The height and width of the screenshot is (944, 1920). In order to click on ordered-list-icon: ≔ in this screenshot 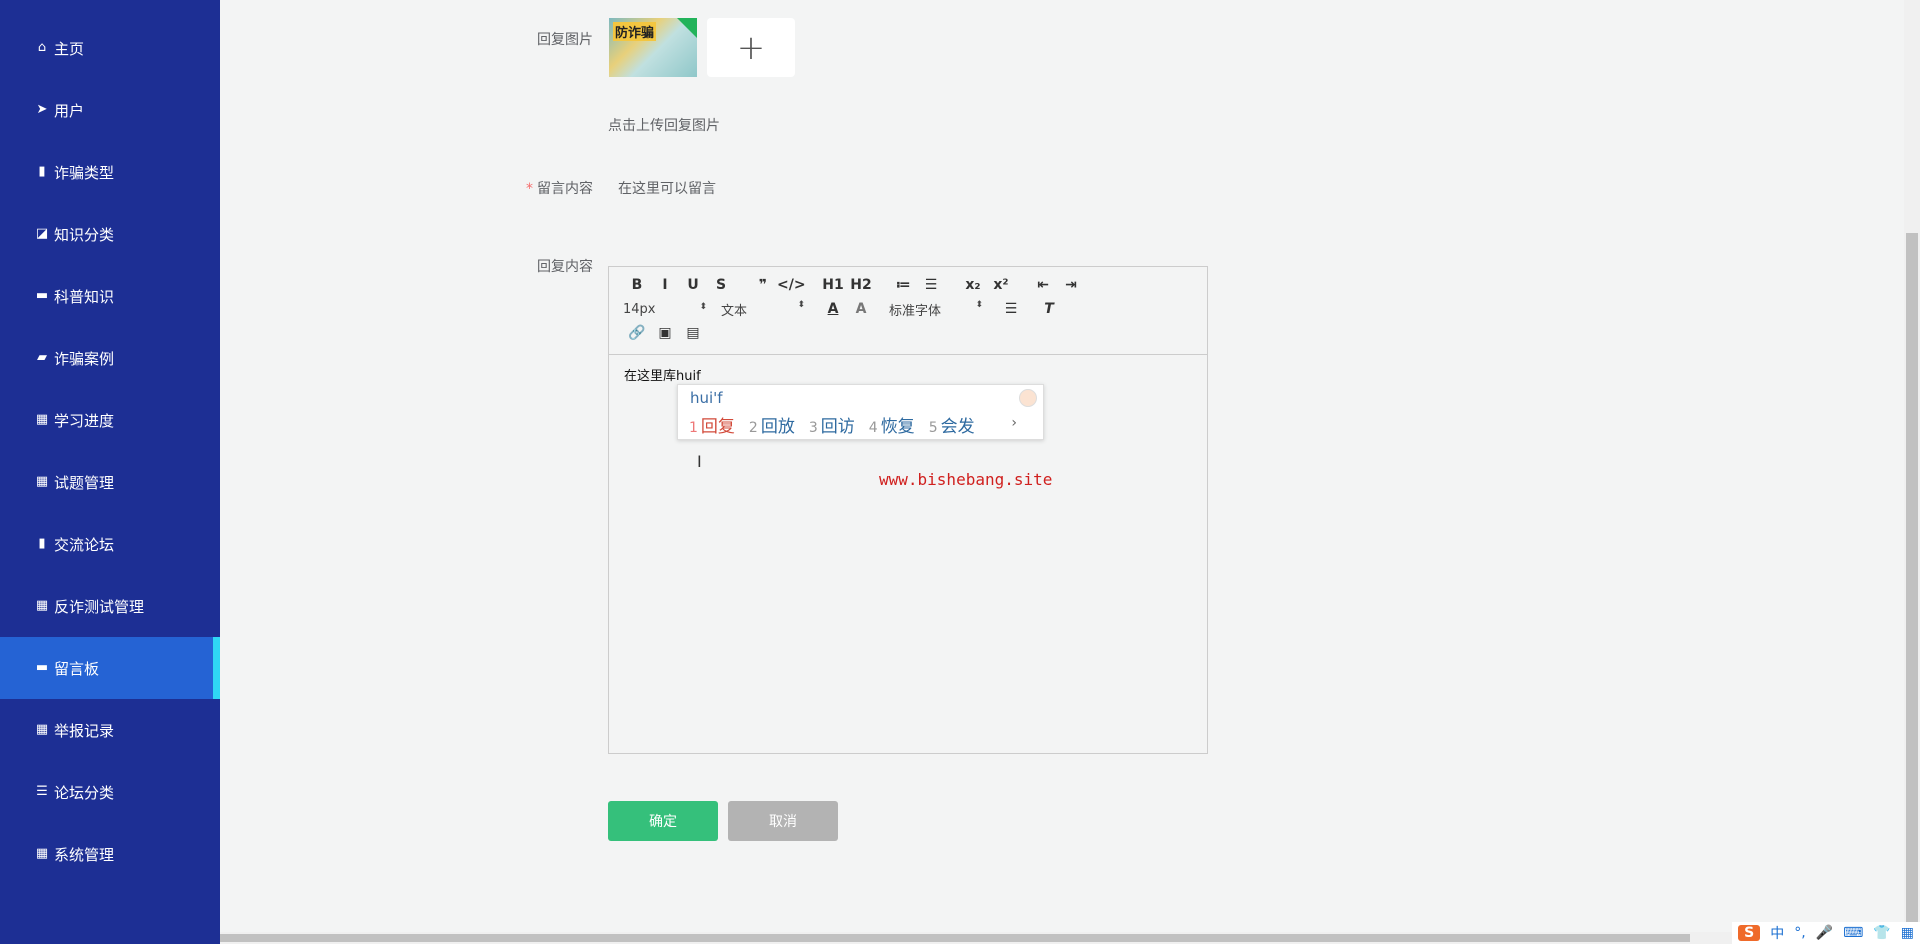, I will do `click(903, 285)`.